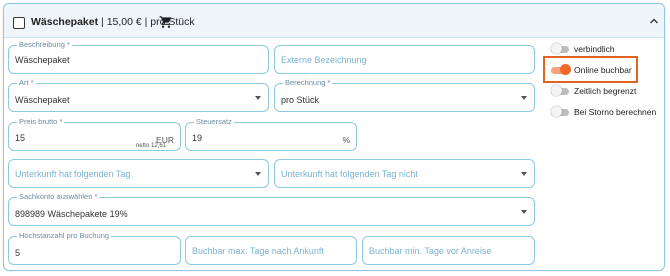  Describe the element at coordinates (324, 60) in the screenshot. I see `externe-bezeichnung-placeholder: Externe Bezeichnung` at that location.